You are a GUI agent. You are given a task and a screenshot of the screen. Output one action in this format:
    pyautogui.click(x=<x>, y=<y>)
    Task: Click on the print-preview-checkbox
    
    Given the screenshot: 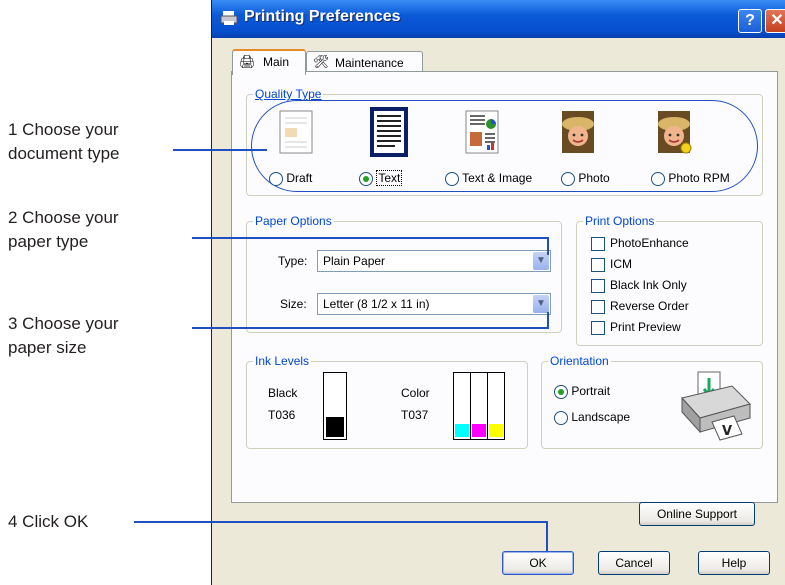 What is the action you would take?
    pyautogui.click(x=598, y=327)
    